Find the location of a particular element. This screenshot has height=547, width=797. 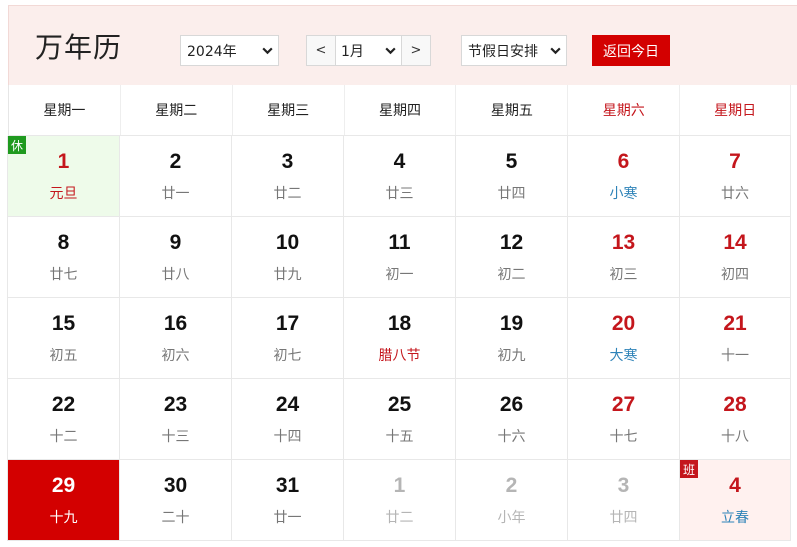

day-cell: 2 廿一 is located at coordinates (175, 176).